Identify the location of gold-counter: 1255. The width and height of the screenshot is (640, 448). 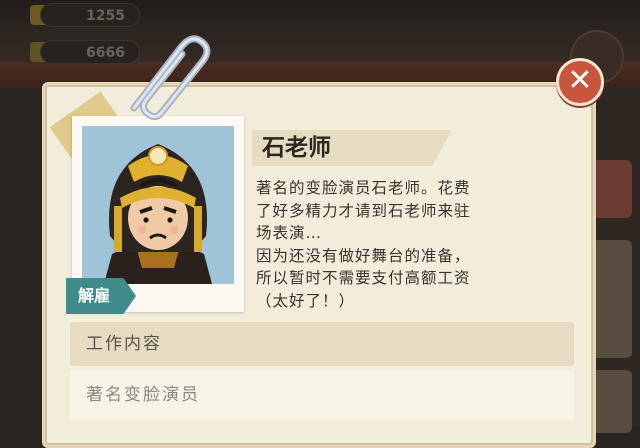
(90, 15).